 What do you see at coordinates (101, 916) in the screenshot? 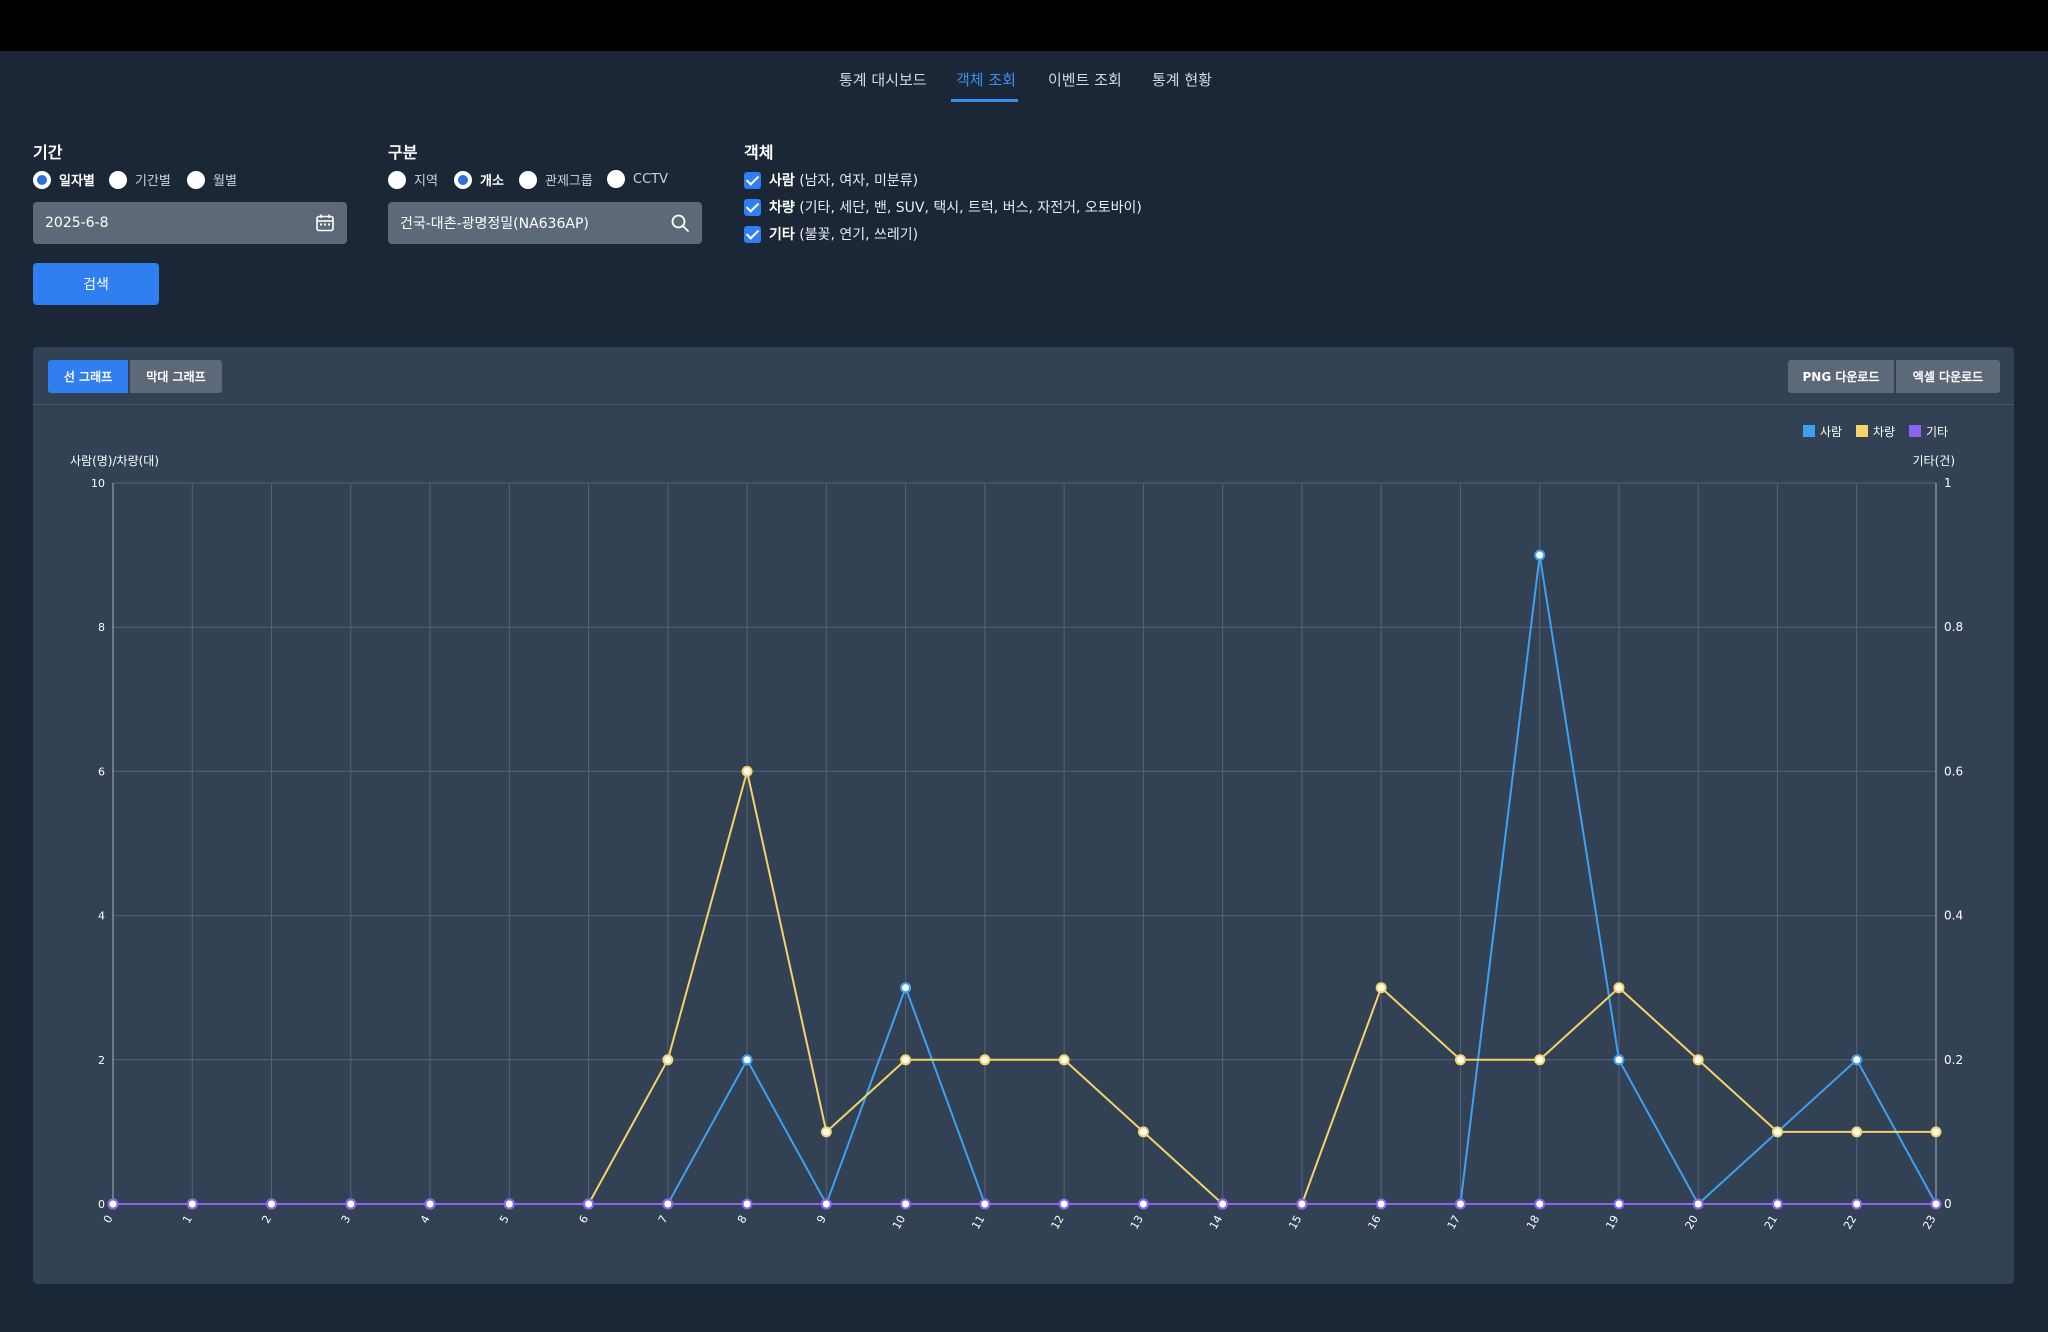
I see `y-tick-label: 4` at bounding box center [101, 916].